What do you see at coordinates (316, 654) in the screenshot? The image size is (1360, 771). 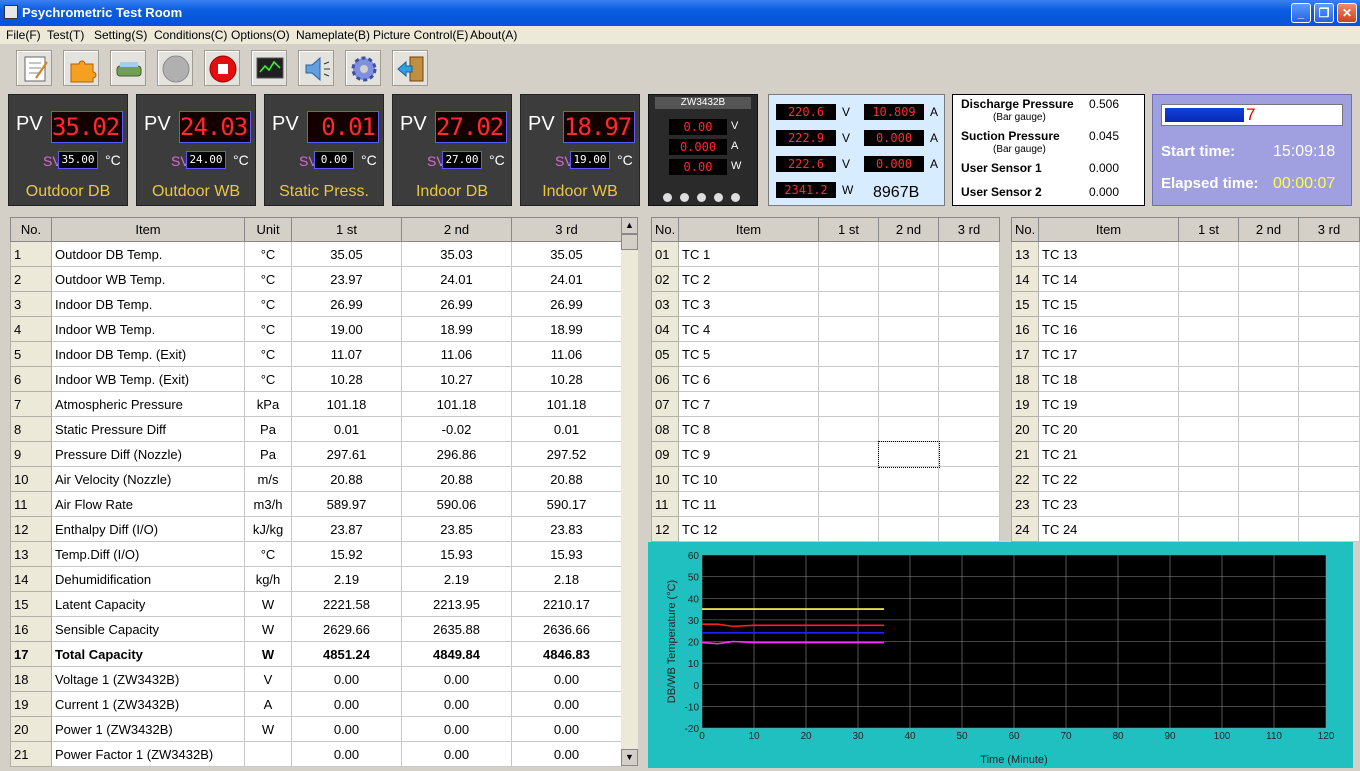 I see `table-row: 17 Total Capacity W 4851.24 4849.84 4846.83` at bounding box center [316, 654].